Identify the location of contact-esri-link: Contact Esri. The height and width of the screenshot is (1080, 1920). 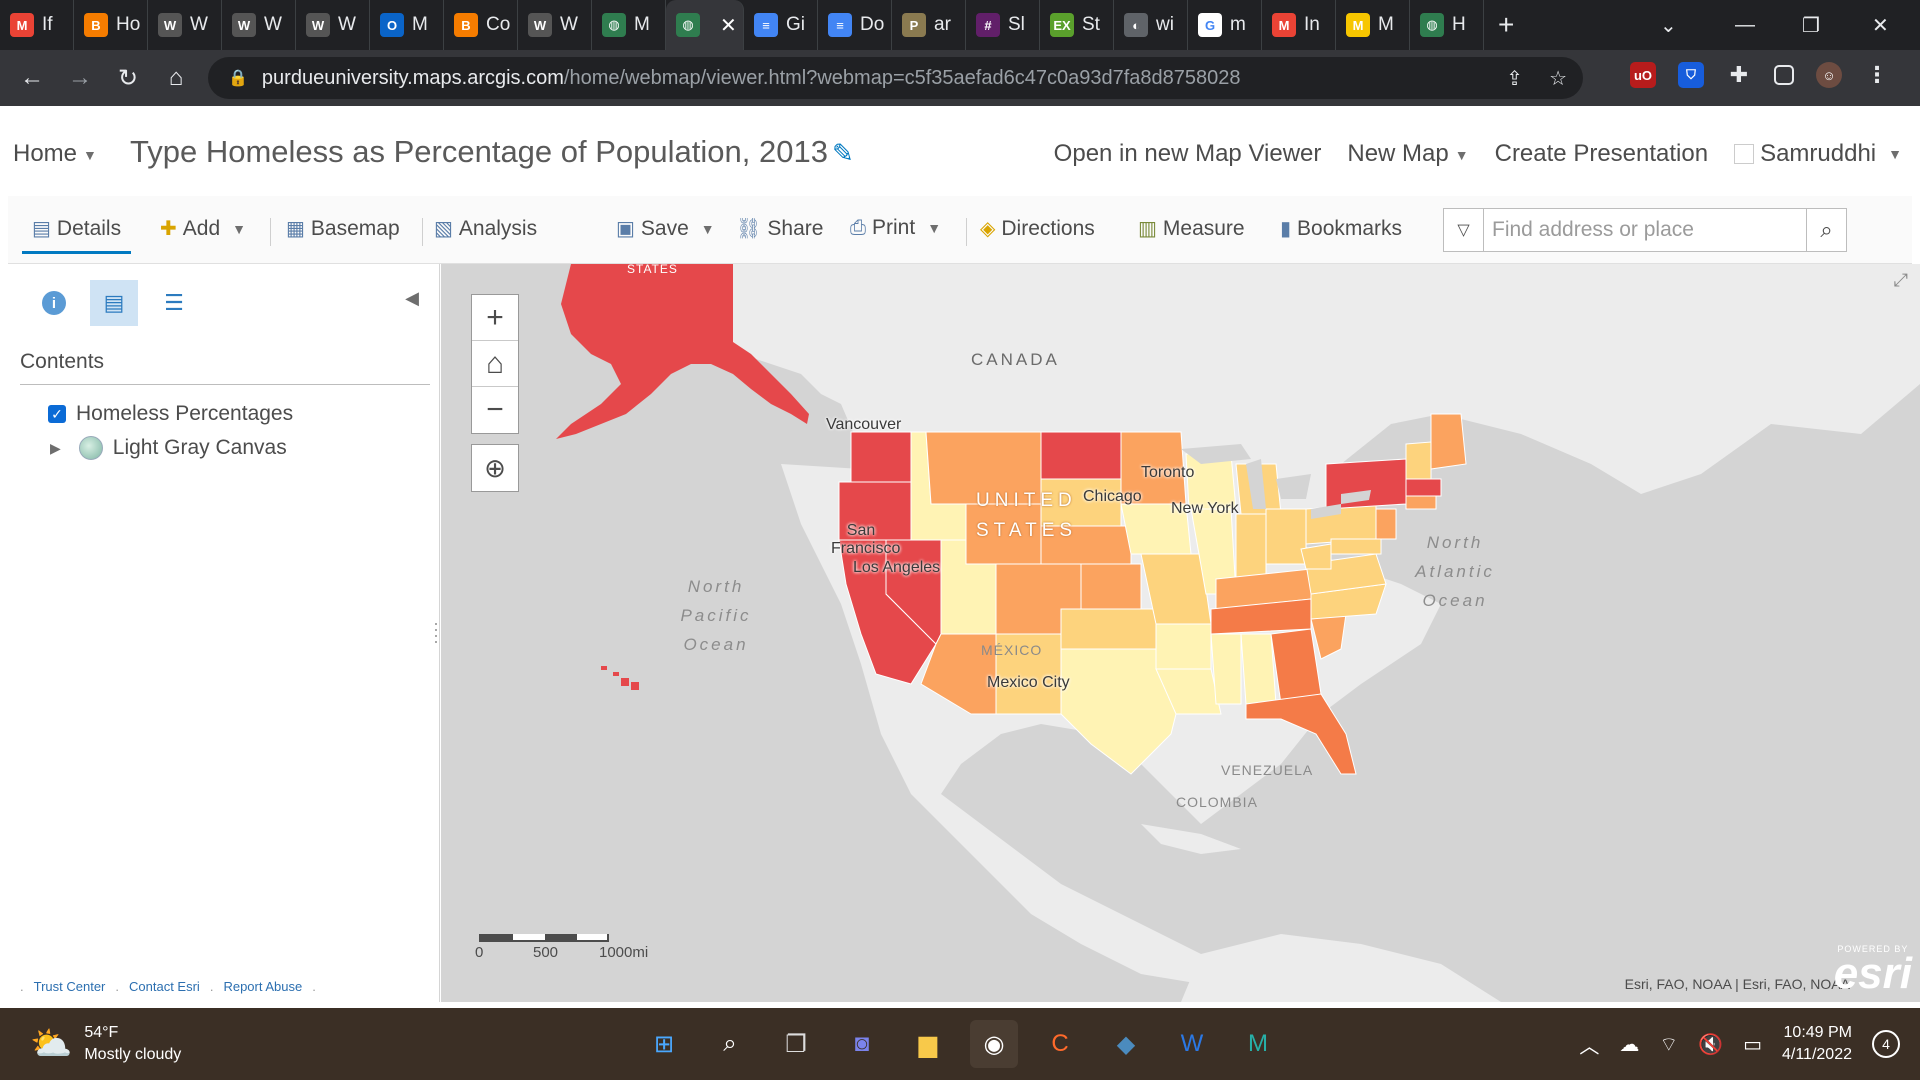
(164, 986).